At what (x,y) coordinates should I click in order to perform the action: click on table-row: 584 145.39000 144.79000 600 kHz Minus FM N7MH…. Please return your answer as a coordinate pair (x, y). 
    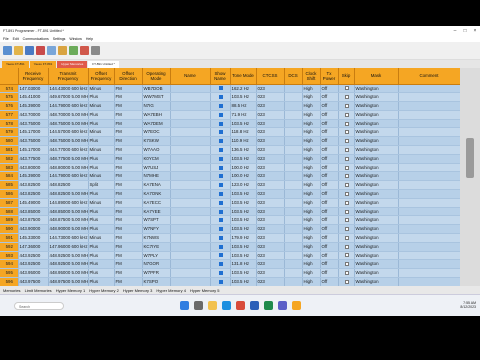
    Looking at the image, I should click on (230, 176).